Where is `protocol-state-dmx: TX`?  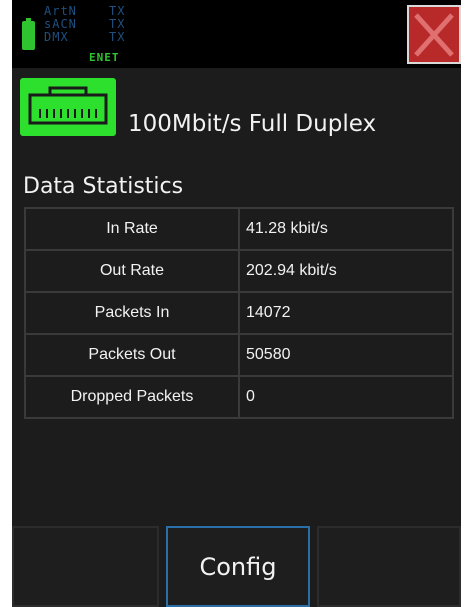
protocol-state-dmx: TX is located at coordinates (117, 37).